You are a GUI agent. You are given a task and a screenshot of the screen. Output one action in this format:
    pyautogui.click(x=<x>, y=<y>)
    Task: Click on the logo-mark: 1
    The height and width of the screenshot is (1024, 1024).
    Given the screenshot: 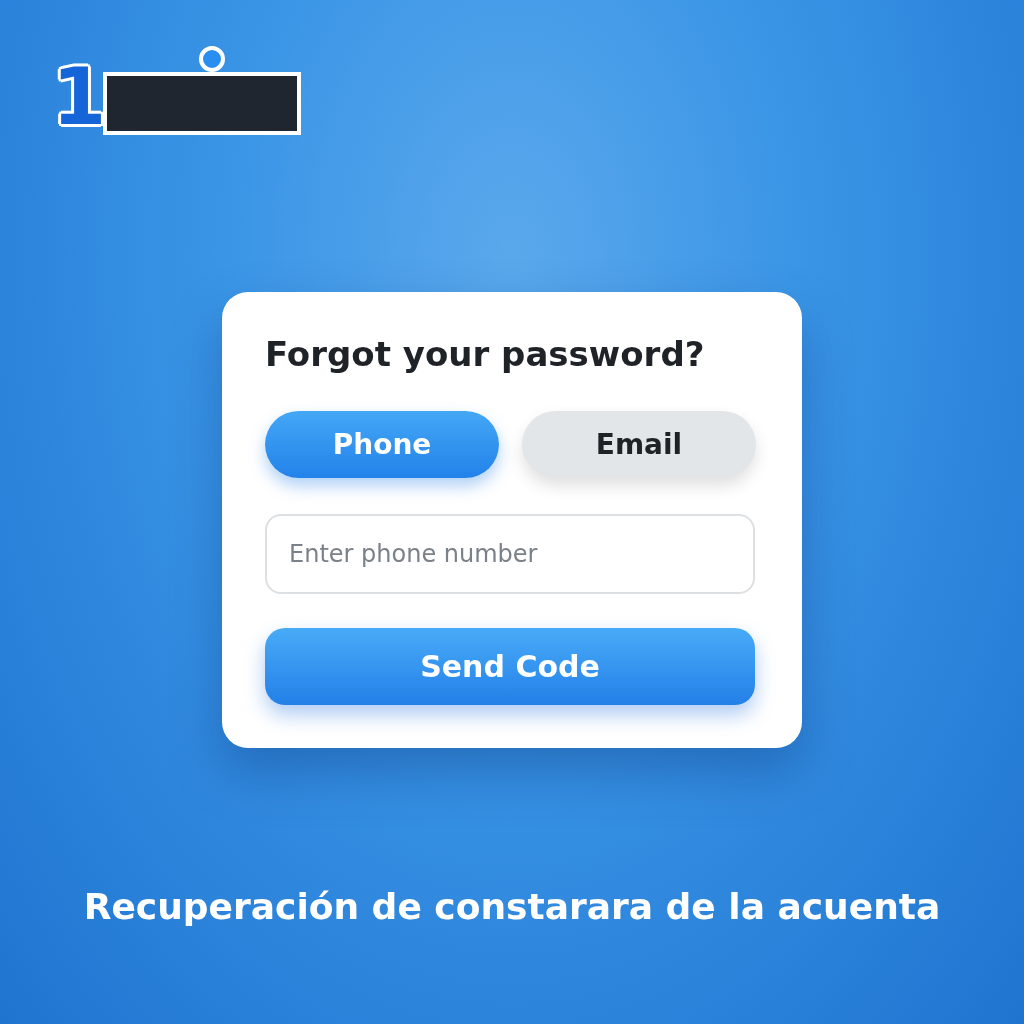 What is the action you would take?
    pyautogui.click(x=79, y=97)
    